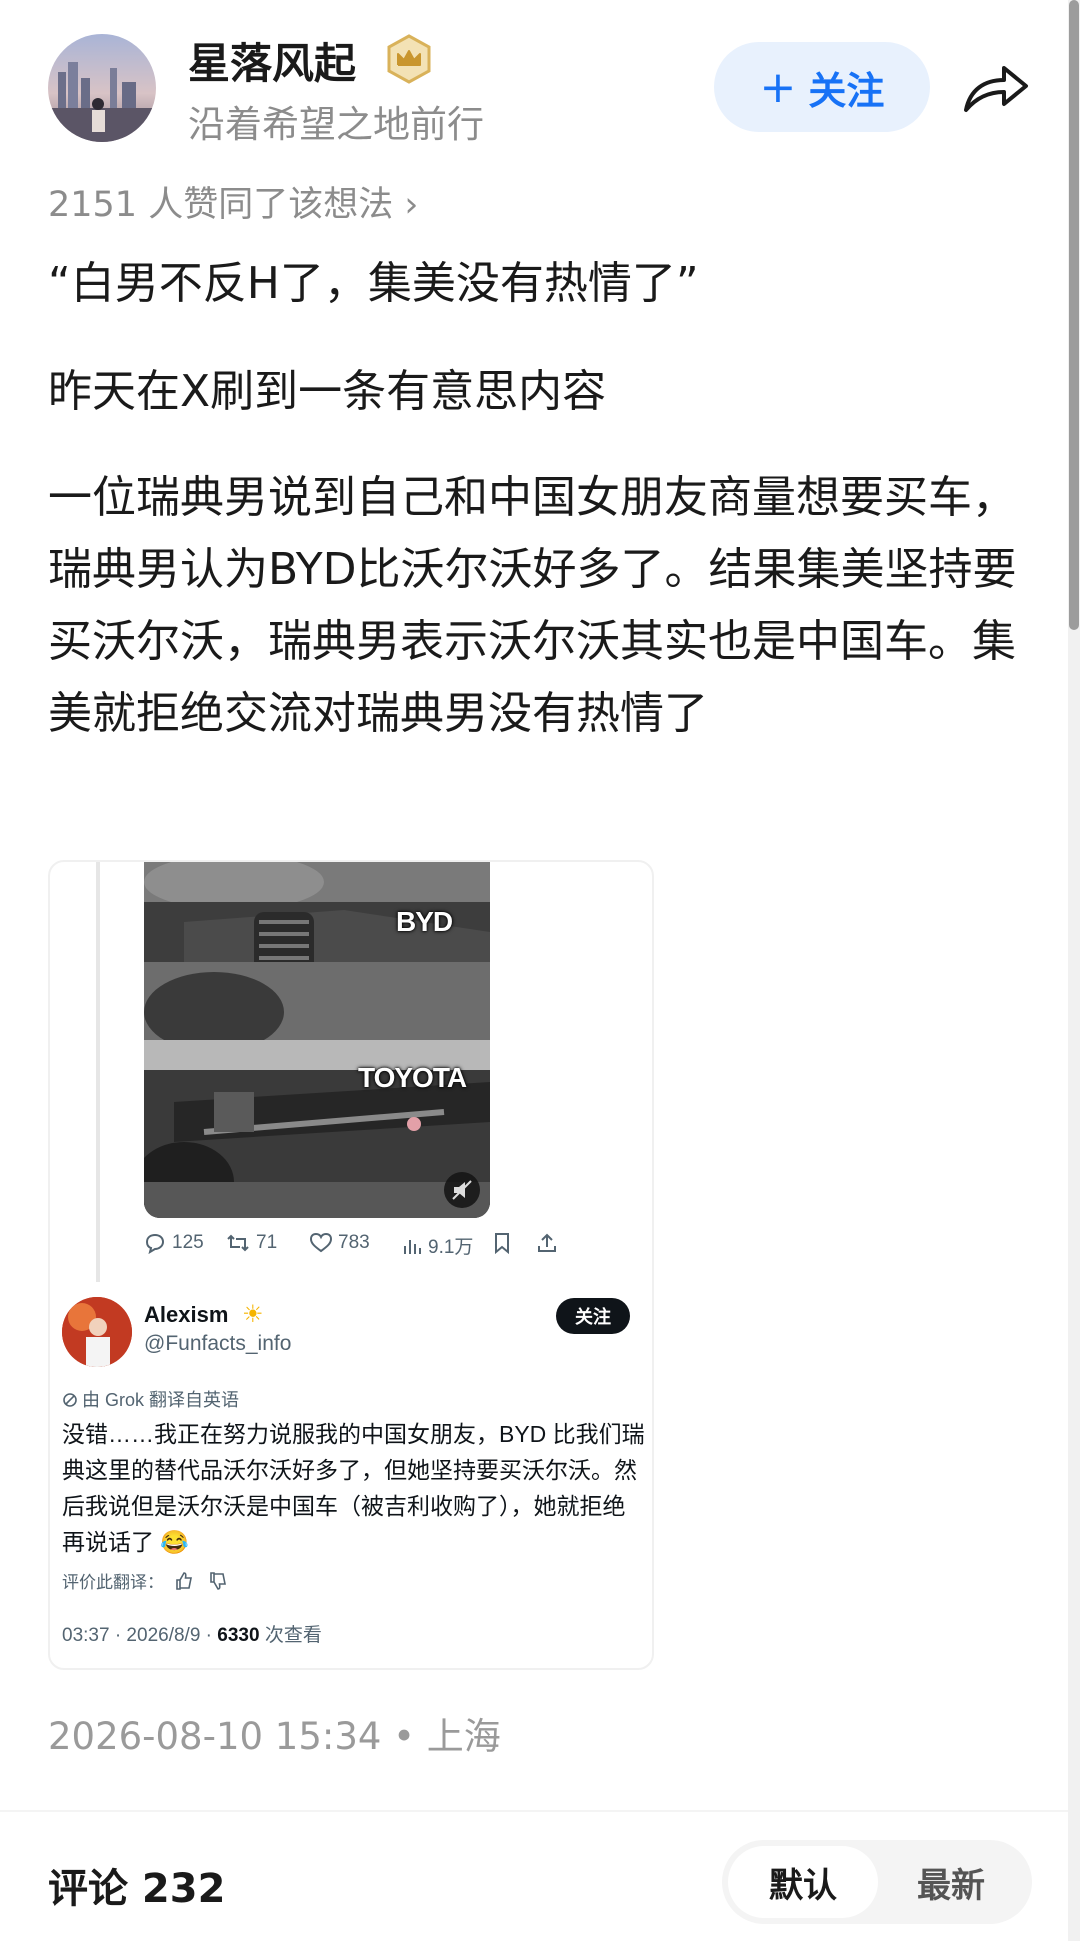 The image size is (1080, 1941). I want to click on like-icon, so click(321, 1243).